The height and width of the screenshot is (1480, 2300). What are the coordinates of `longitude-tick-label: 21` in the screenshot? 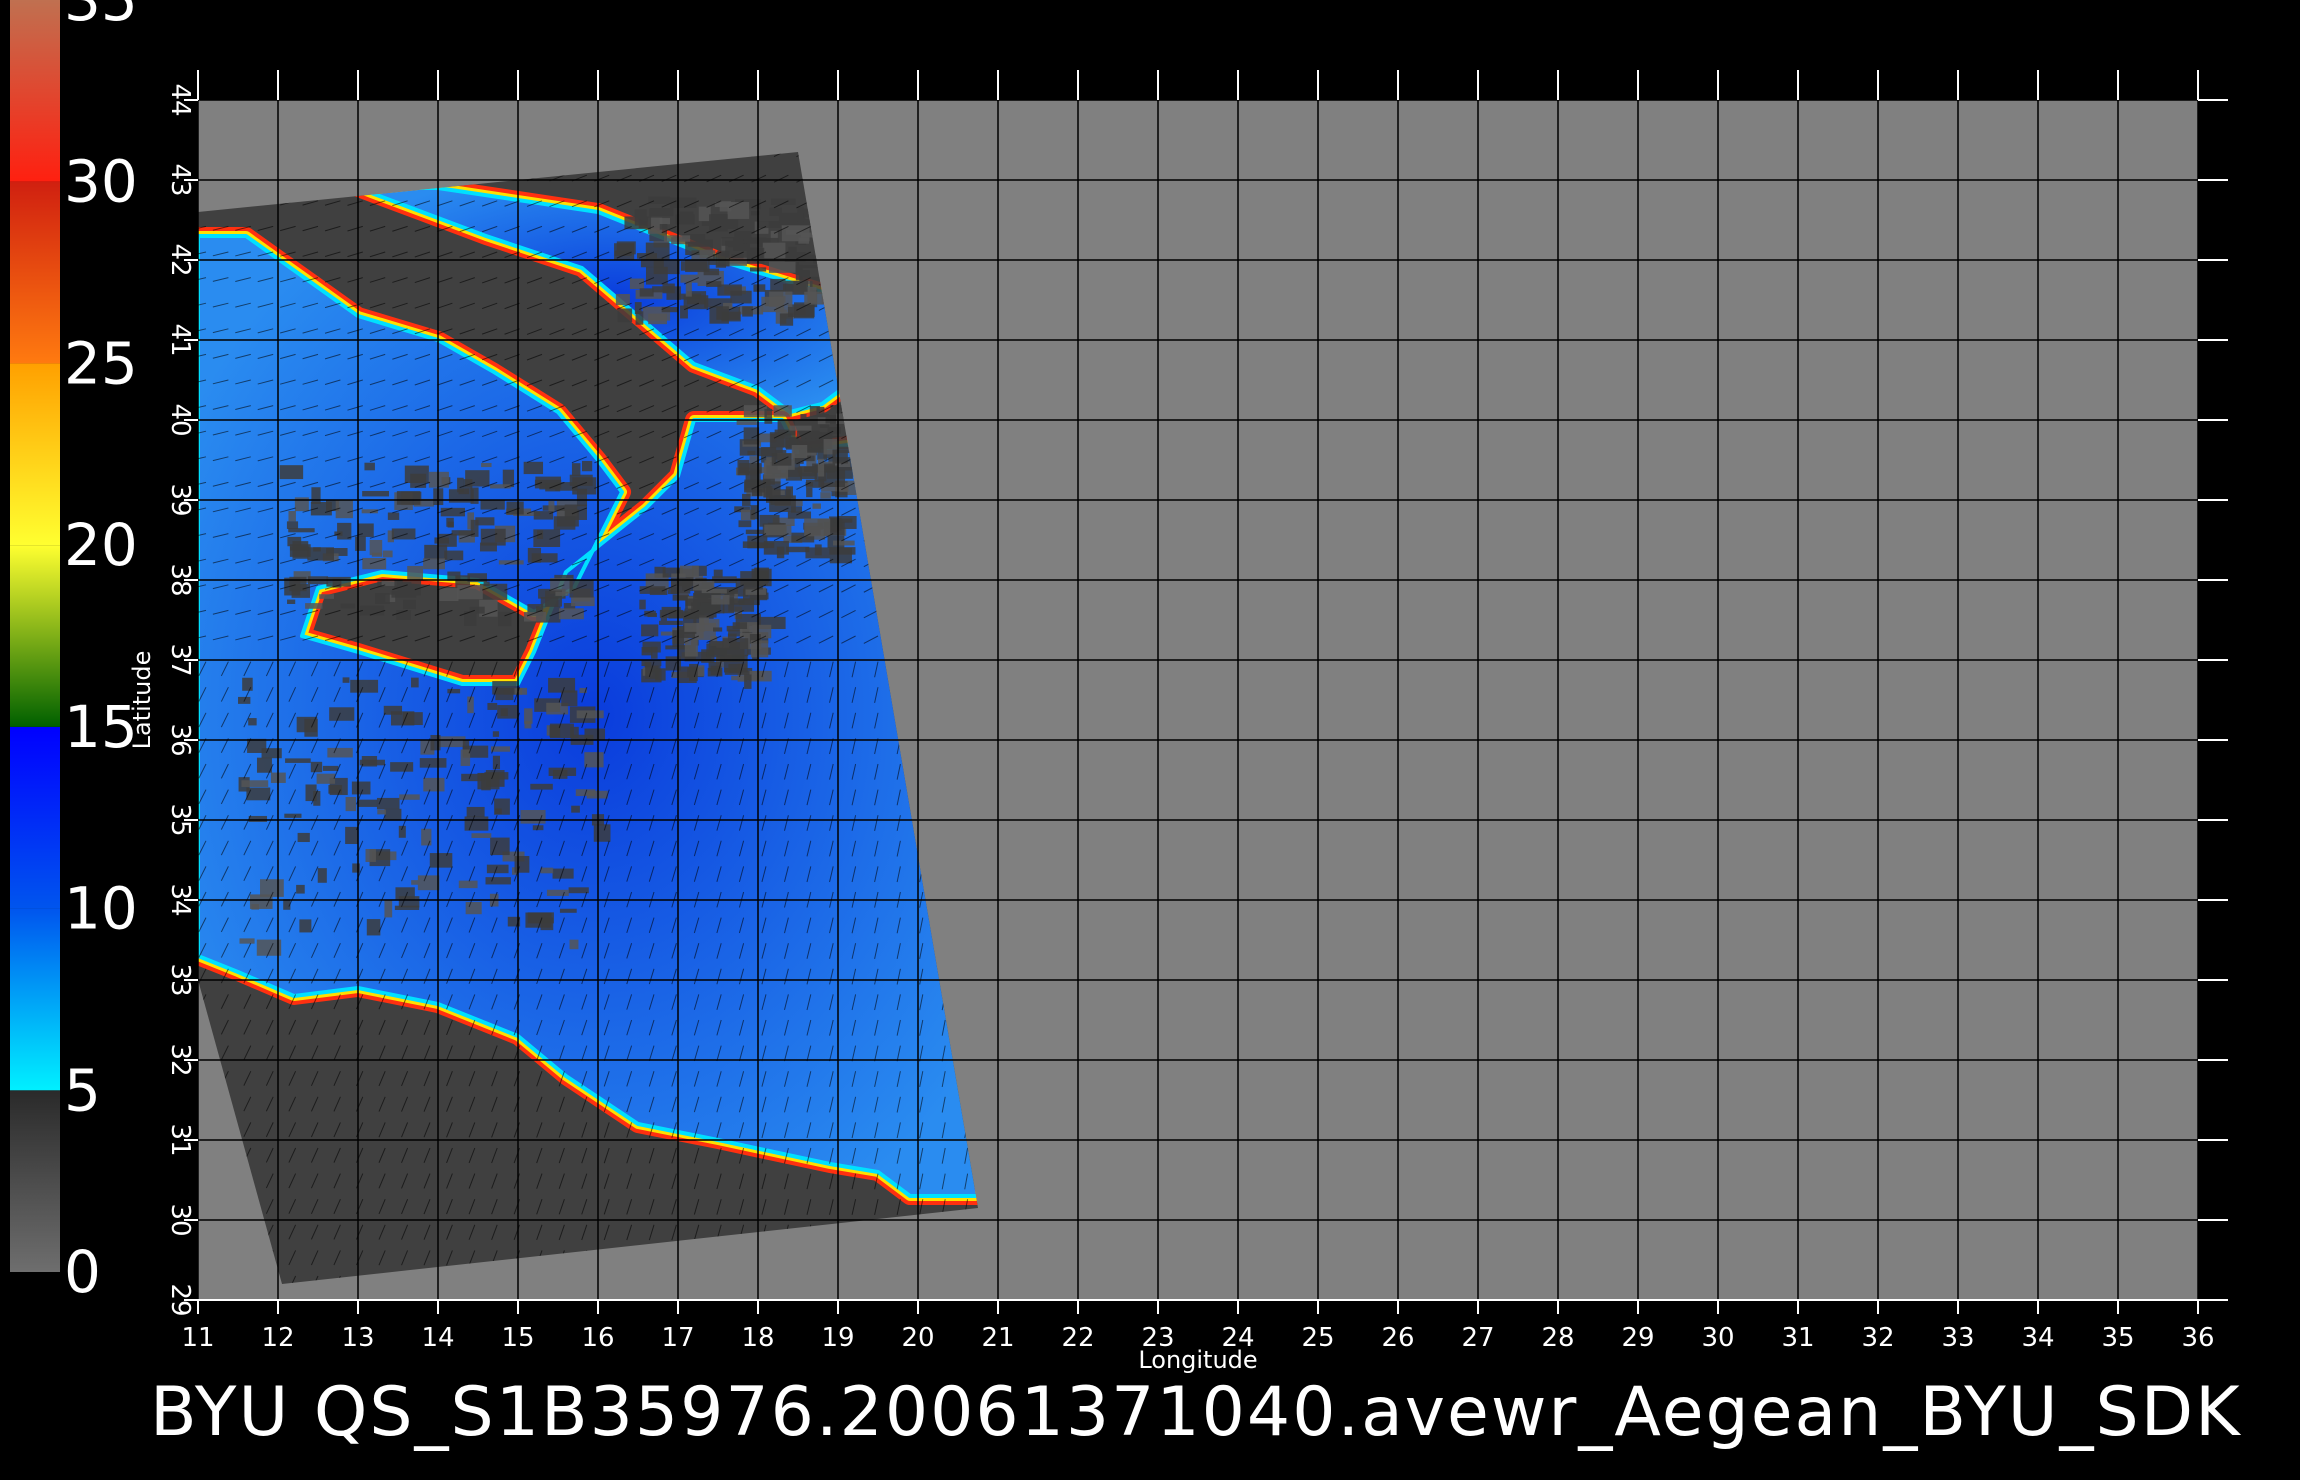 It's located at (997, 1338).